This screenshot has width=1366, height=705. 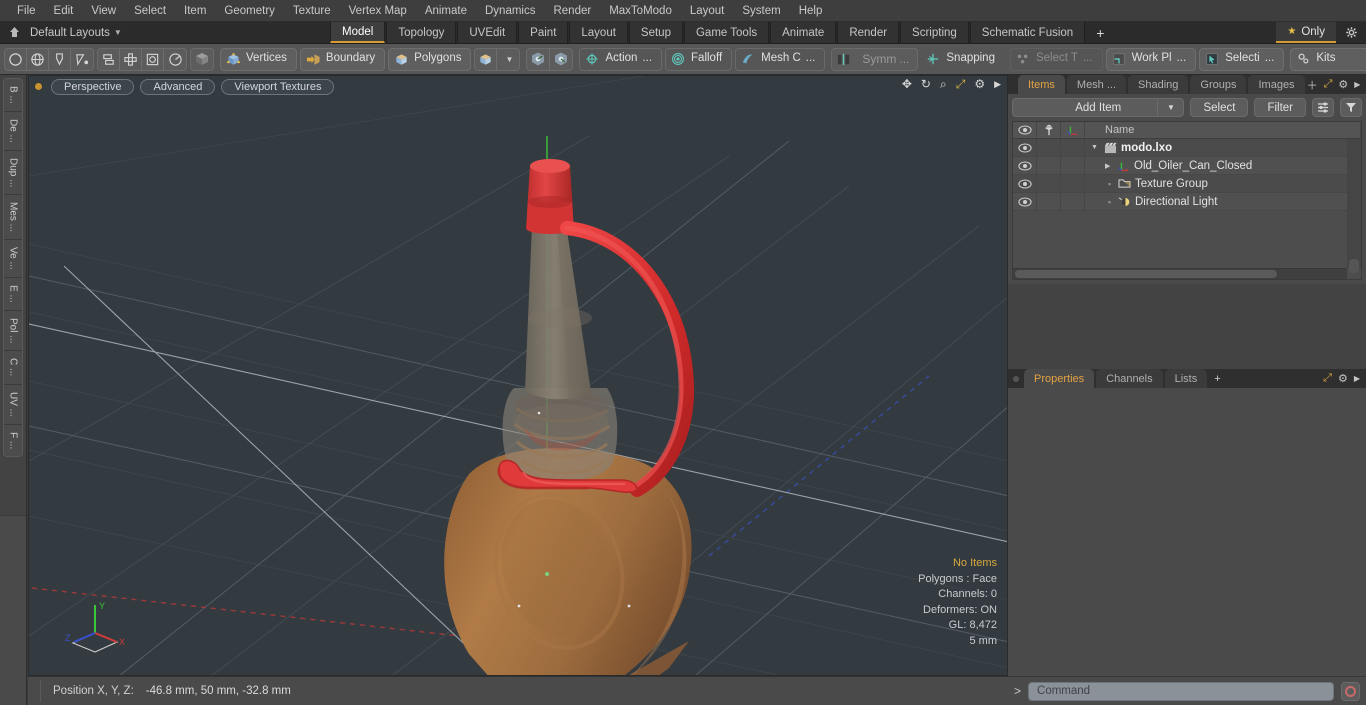 What do you see at coordinates (165, 32) in the screenshot?
I see `layout-selector: Default Layouts ▼` at bounding box center [165, 32].